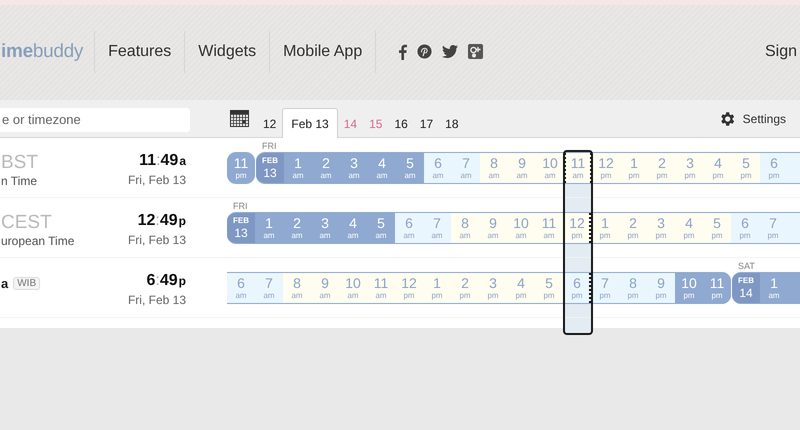 This screenshot has height=430, width=800. Describe the element at coordinates (450, 51) in the screenshot. I see `bird-icon` at that location.